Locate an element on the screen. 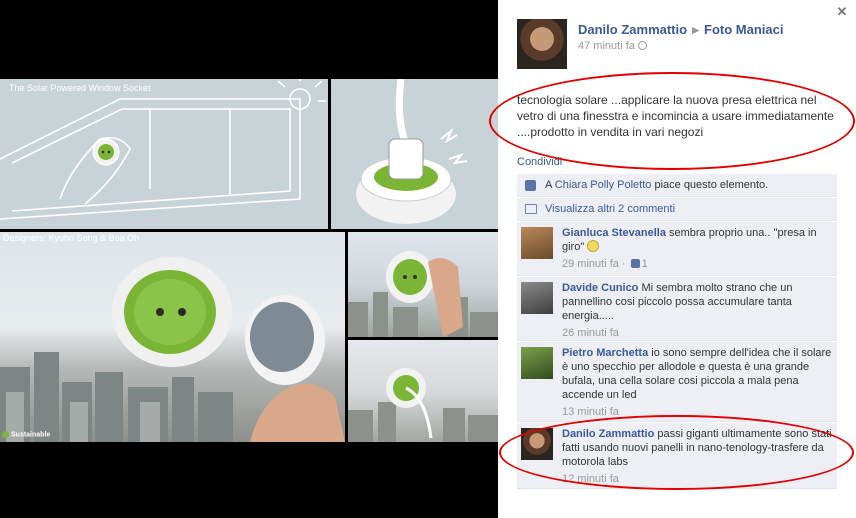 This screenshot has height=518, width=856. plug-illustration is located at coordinates (412, 151).